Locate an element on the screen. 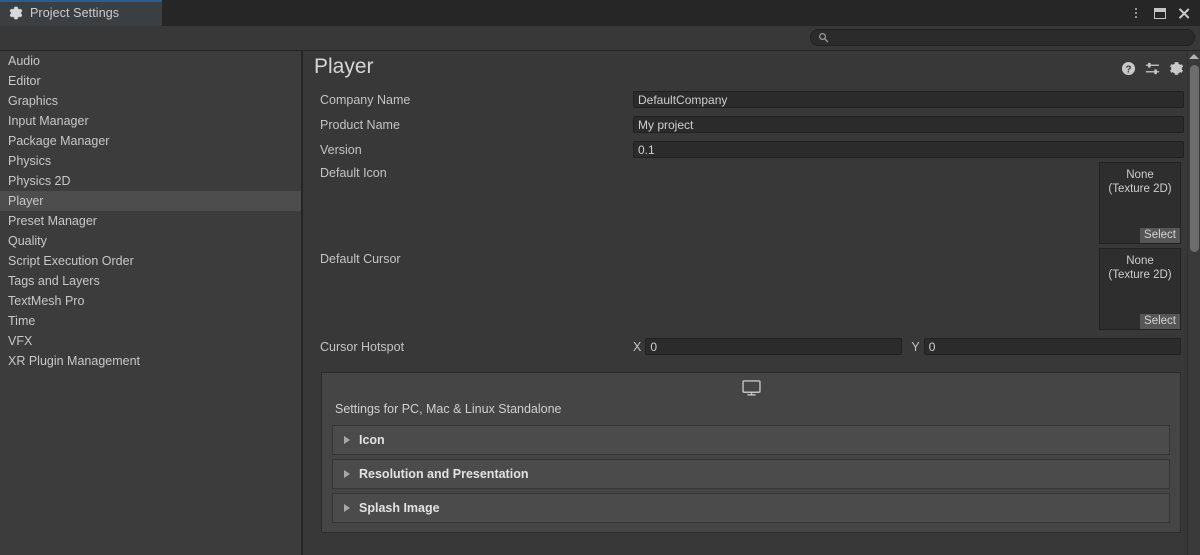 The height and width of the screenshot is (555, 1200). window-titlebar: Project Settings is located at coordinates (600, 13).